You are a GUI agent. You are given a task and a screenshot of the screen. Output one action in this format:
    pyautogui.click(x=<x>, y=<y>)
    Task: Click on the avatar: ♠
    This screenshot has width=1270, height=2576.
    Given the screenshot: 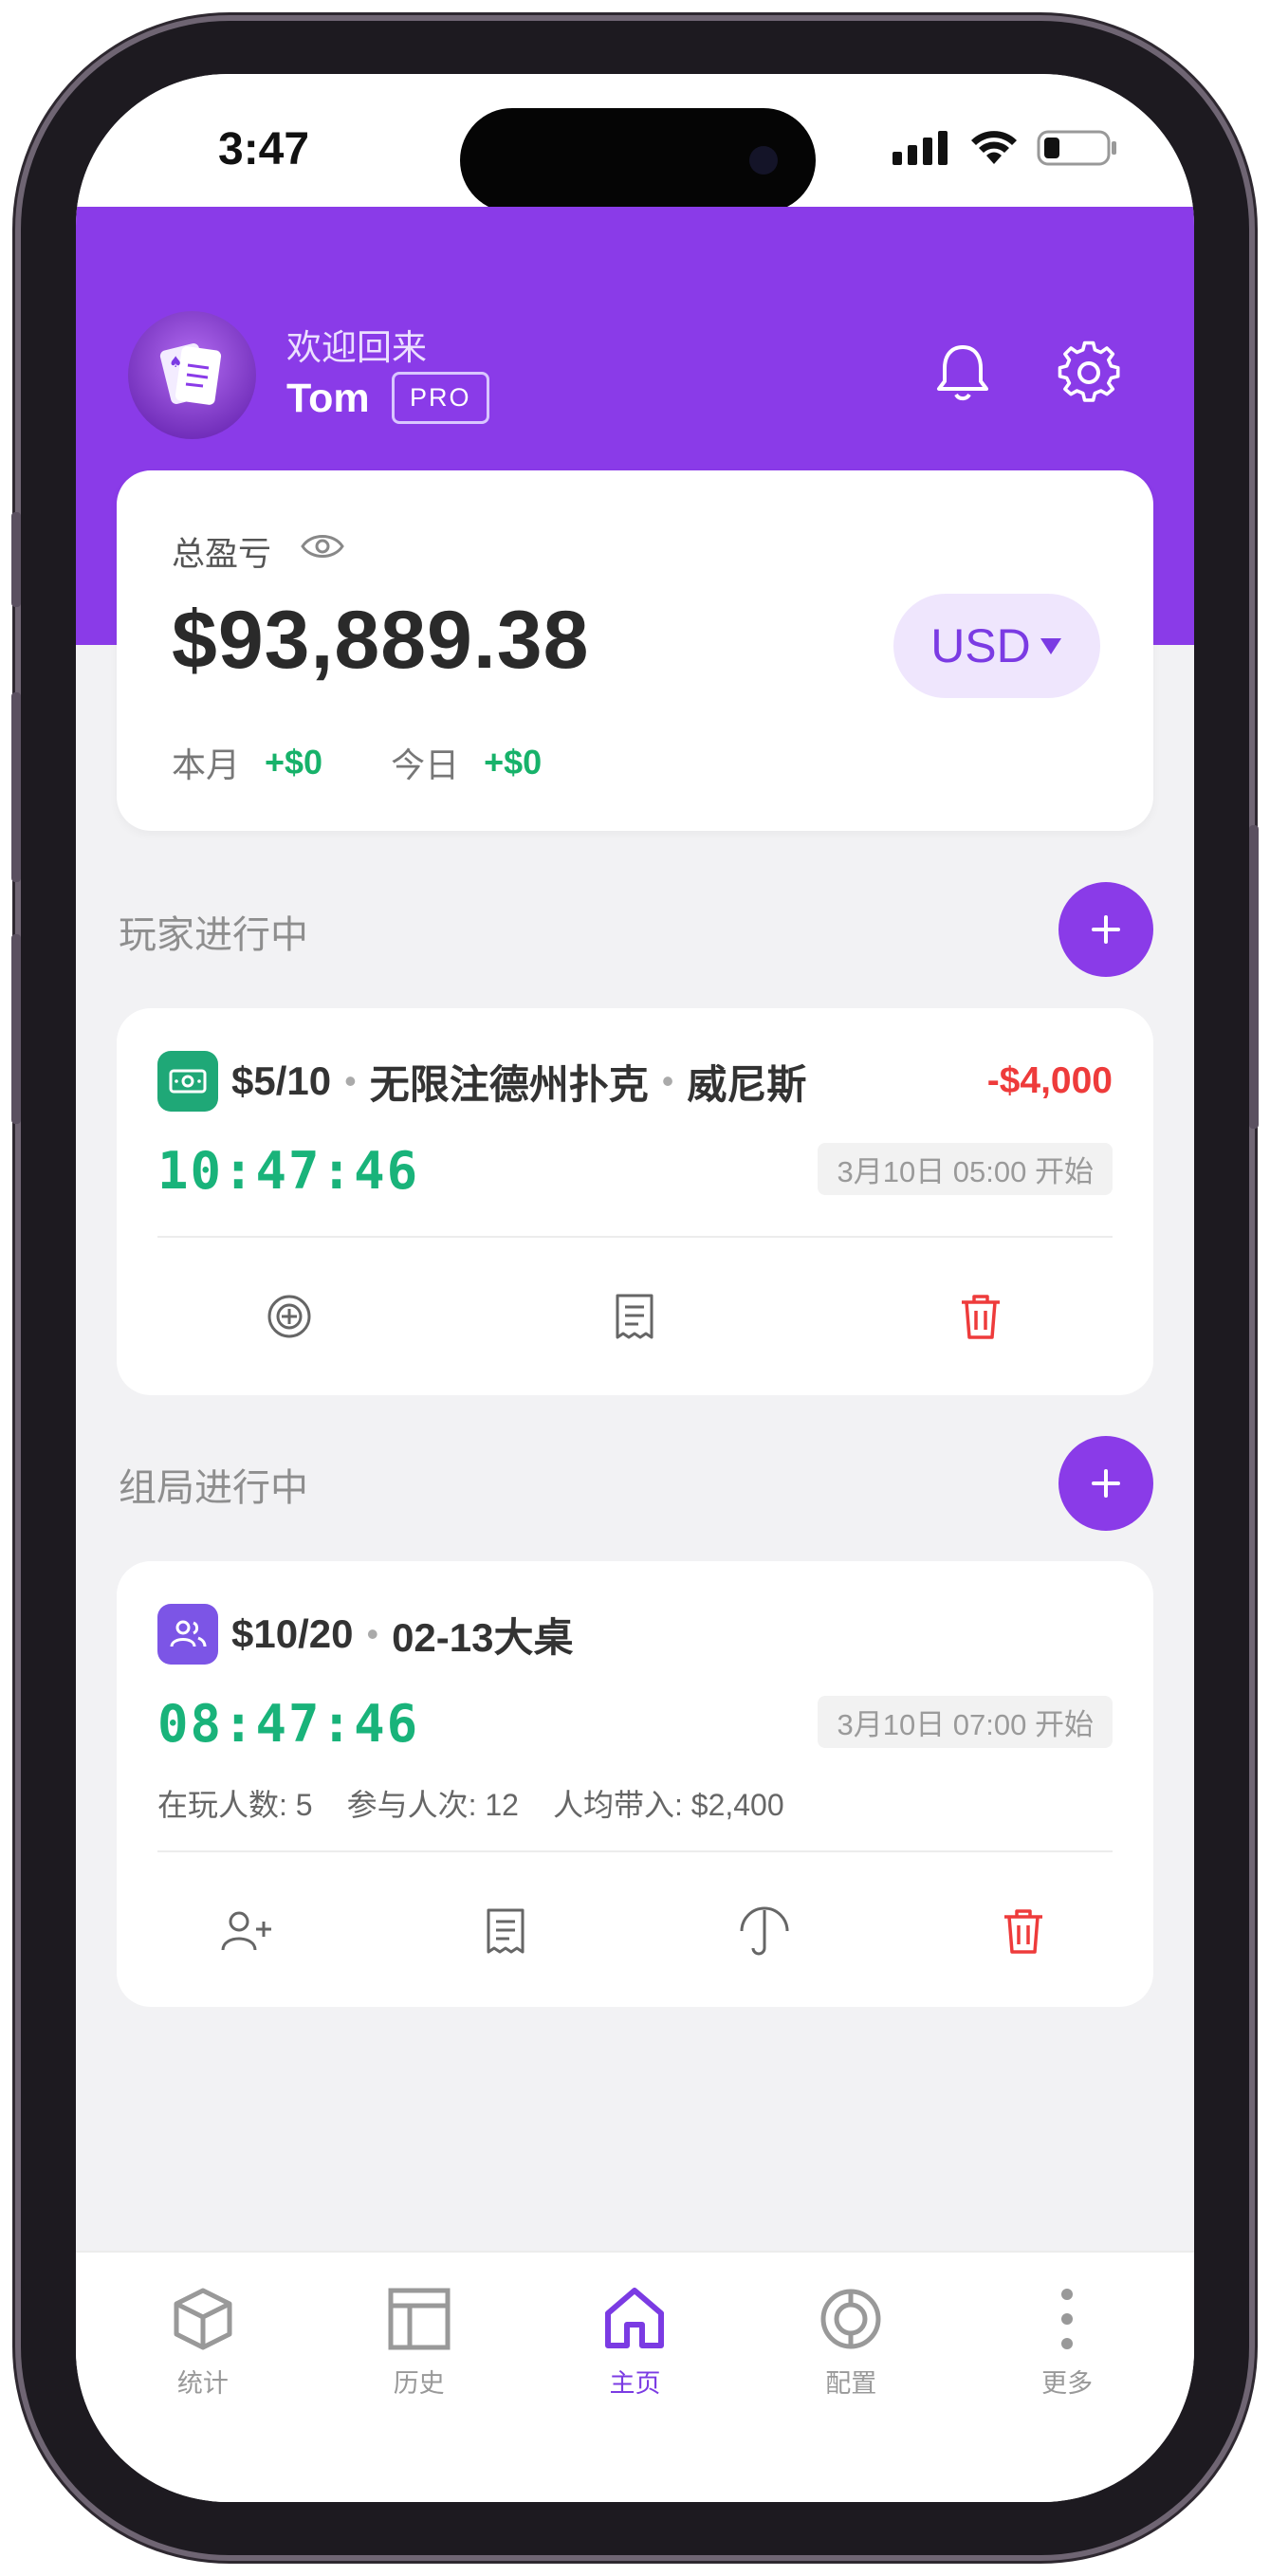 What is the action you would take?
    pyautogui.click(x=192, y=375)
    